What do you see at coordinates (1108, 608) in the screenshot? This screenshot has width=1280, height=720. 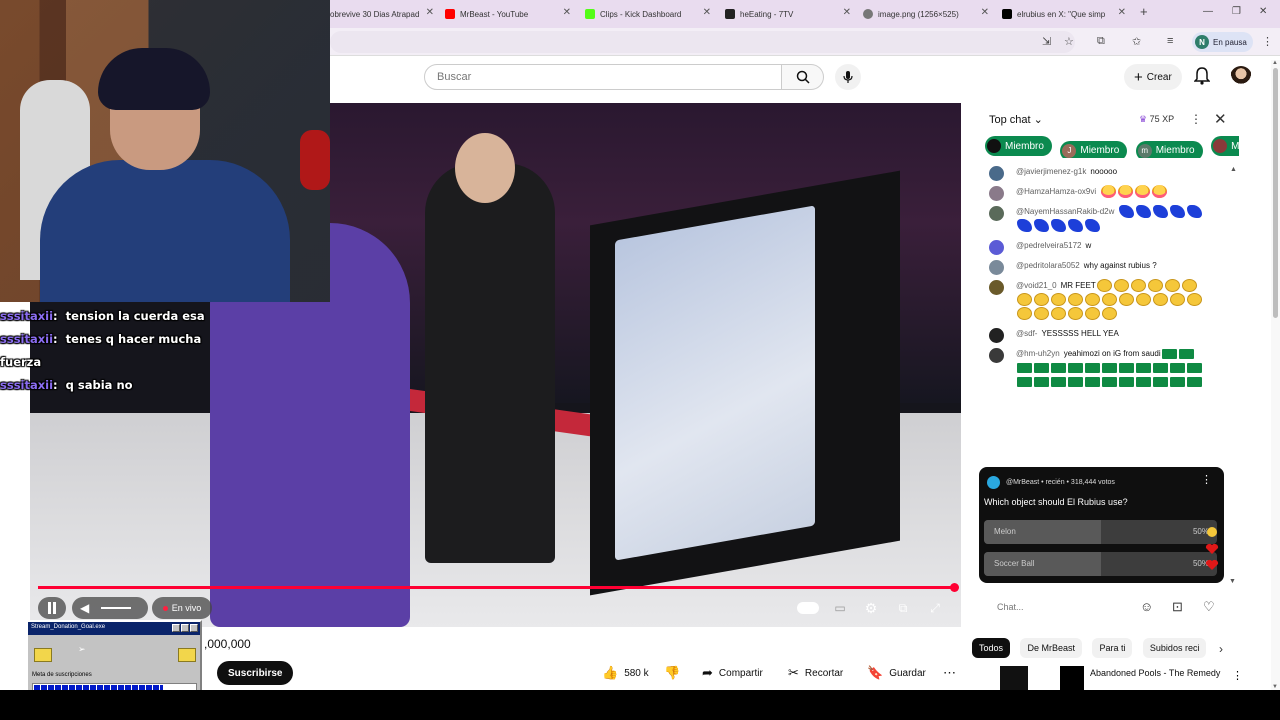 I see `chat-input: Chat... ☺ ⊡ ♡` at bounding box center [1108, 608].